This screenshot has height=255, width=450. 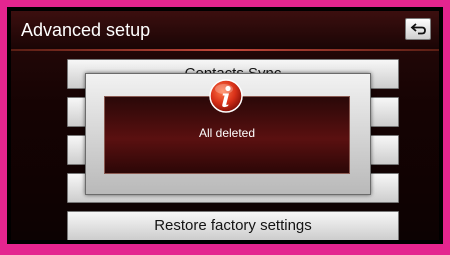 I want to click on info-icon, so click(x=226, y=96).